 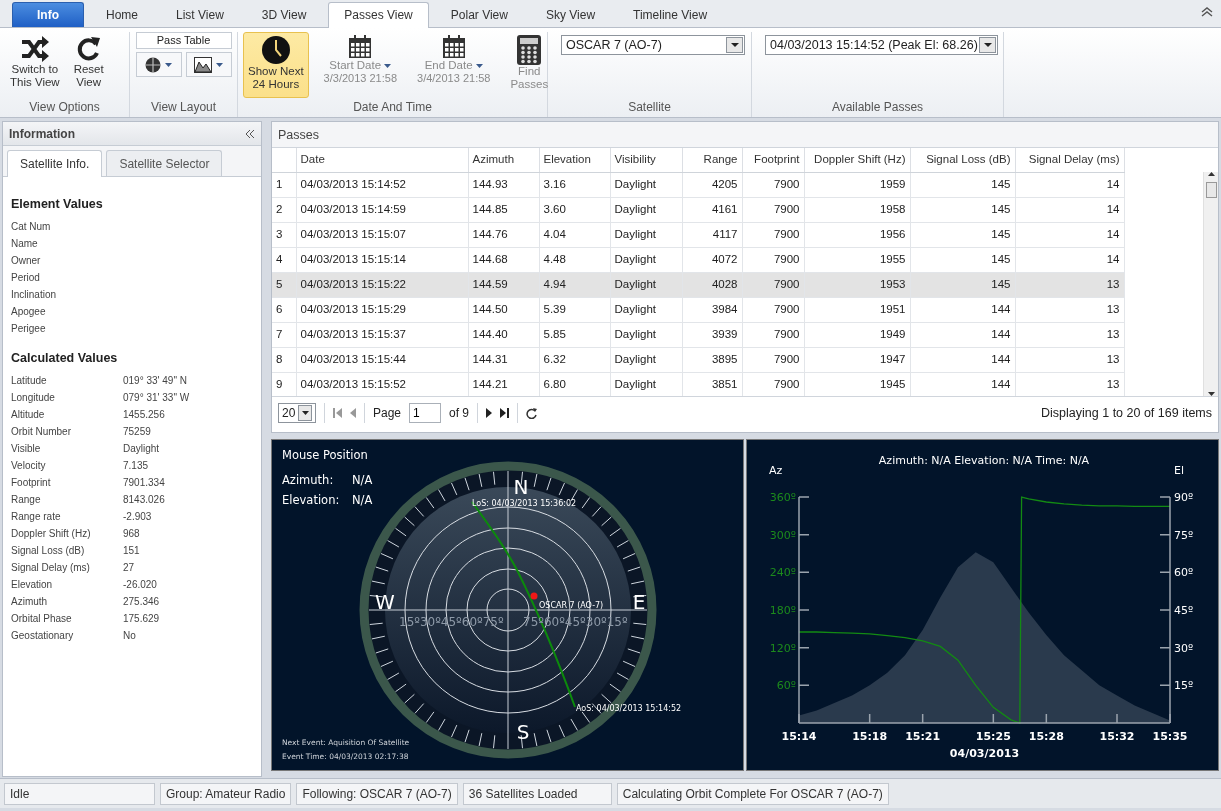 I want to click on table-cell: 04/03/2013 15:15:22, so click(x=382, y=284).